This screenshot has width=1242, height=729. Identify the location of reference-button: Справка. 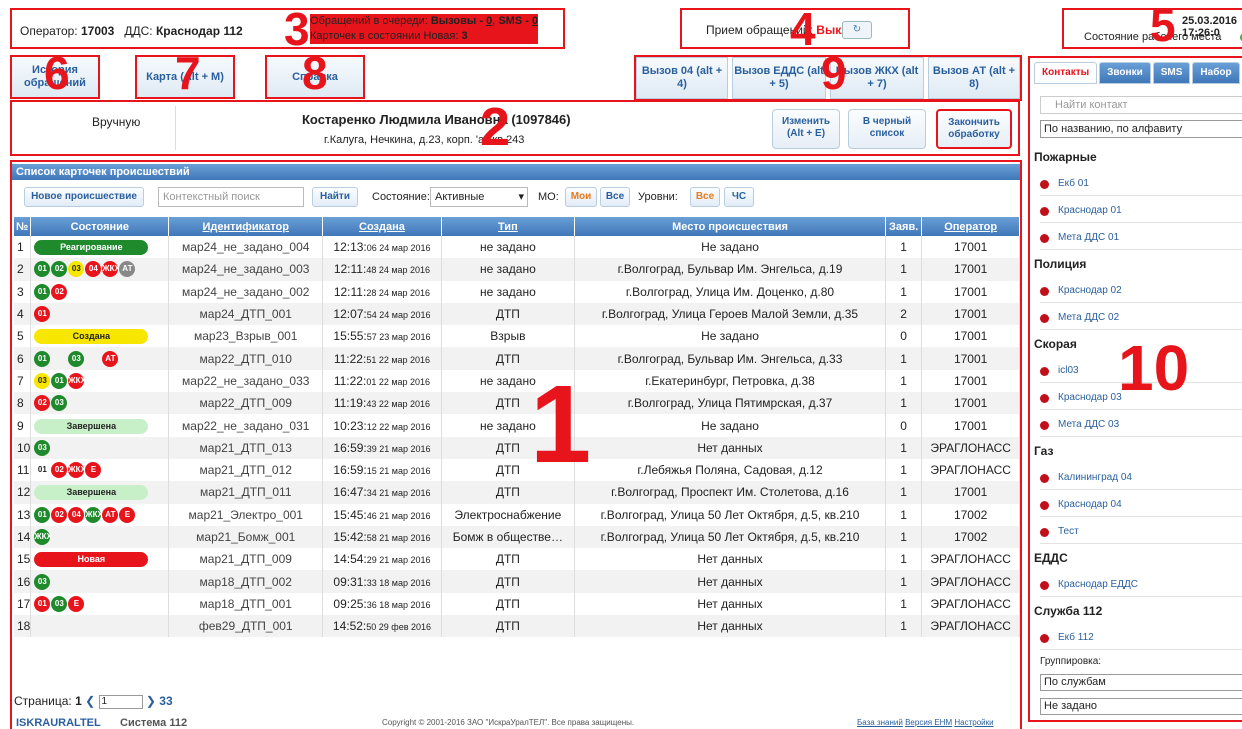
(315, 77).